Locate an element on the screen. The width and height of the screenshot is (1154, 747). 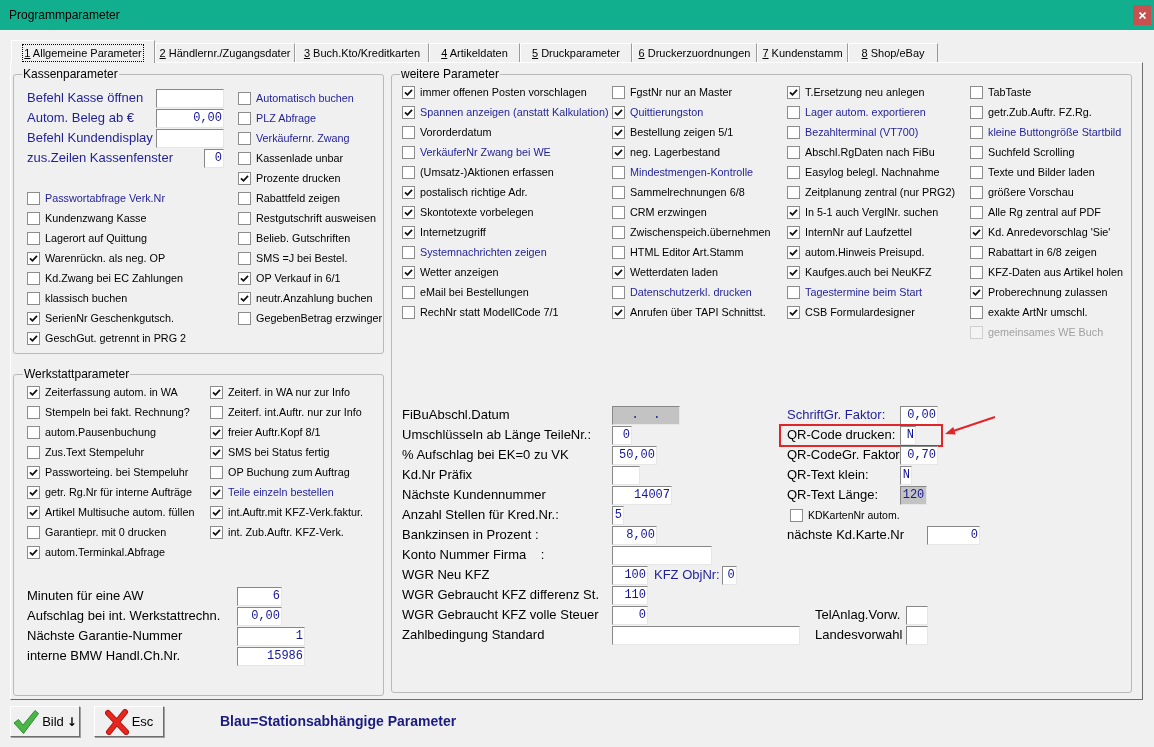
text-field: 8,00 is located at coordinates (634, 535).